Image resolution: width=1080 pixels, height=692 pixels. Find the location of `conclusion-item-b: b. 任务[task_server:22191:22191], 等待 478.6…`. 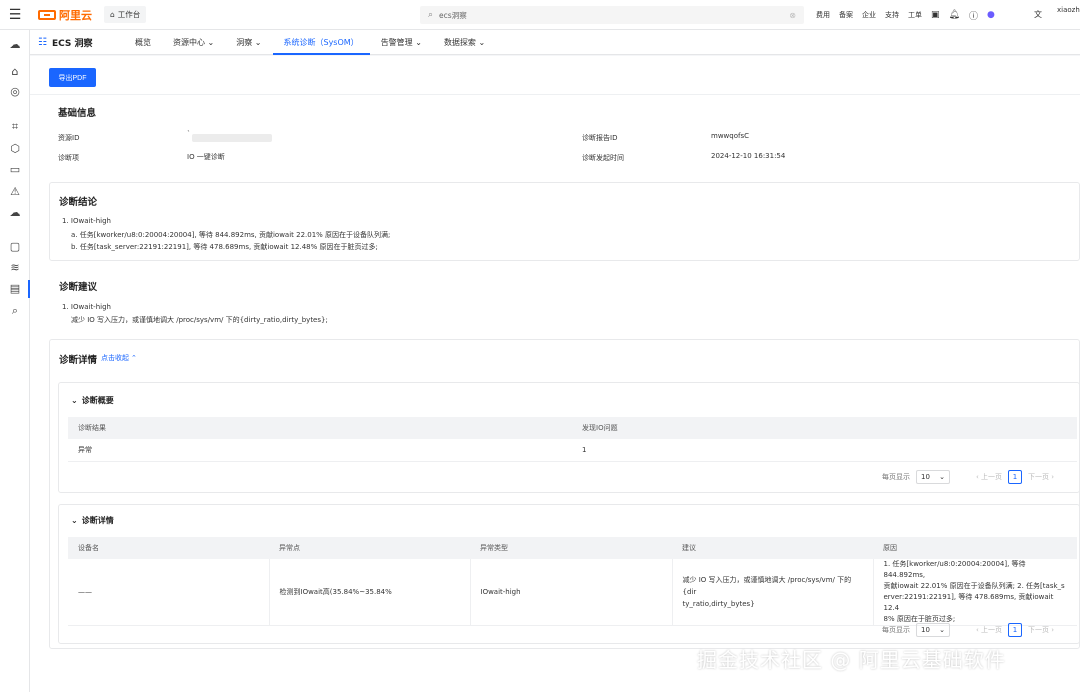

conclusion-item-b: b. 任务[task_server:22191:22191], 等待 478.6… is located at coordinates (224, 247).